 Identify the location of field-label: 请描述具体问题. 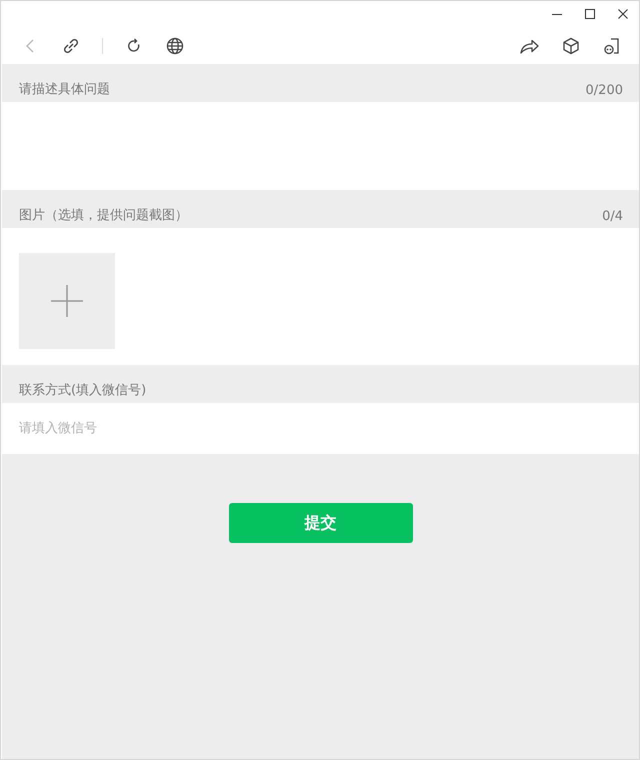
(64, 89).